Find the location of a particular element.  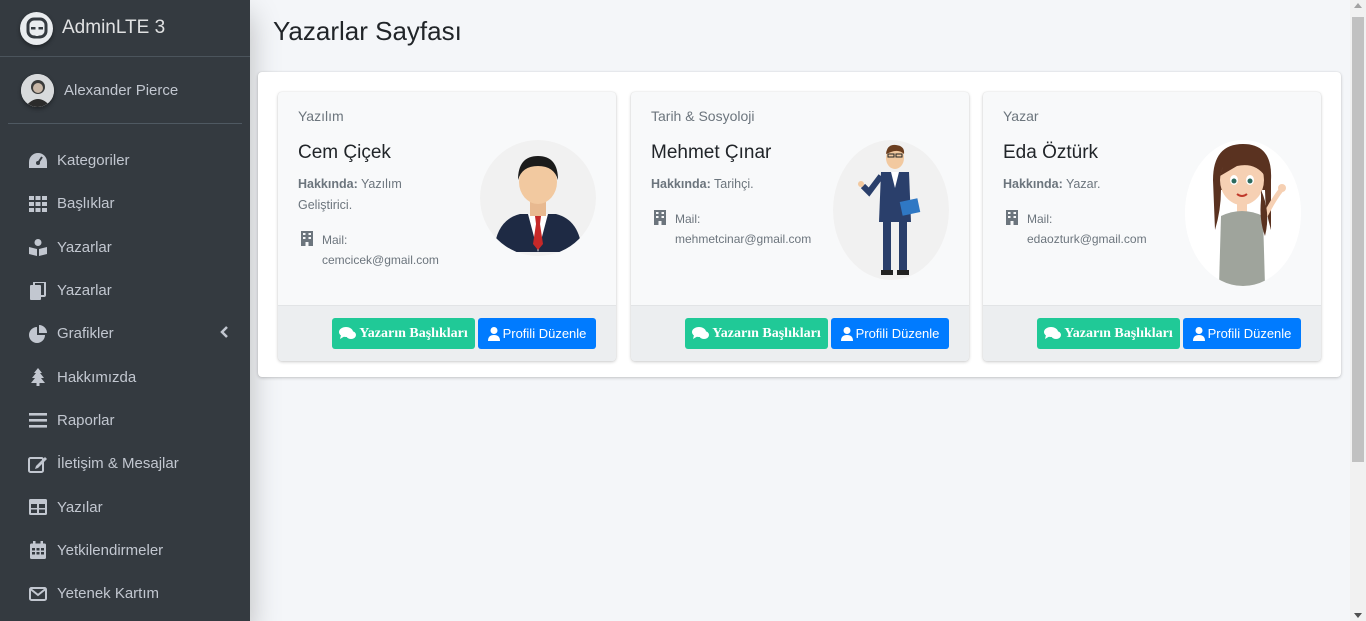

sidebar-item-yazarlar: Yazarlar is located at coordinates (125, 247).